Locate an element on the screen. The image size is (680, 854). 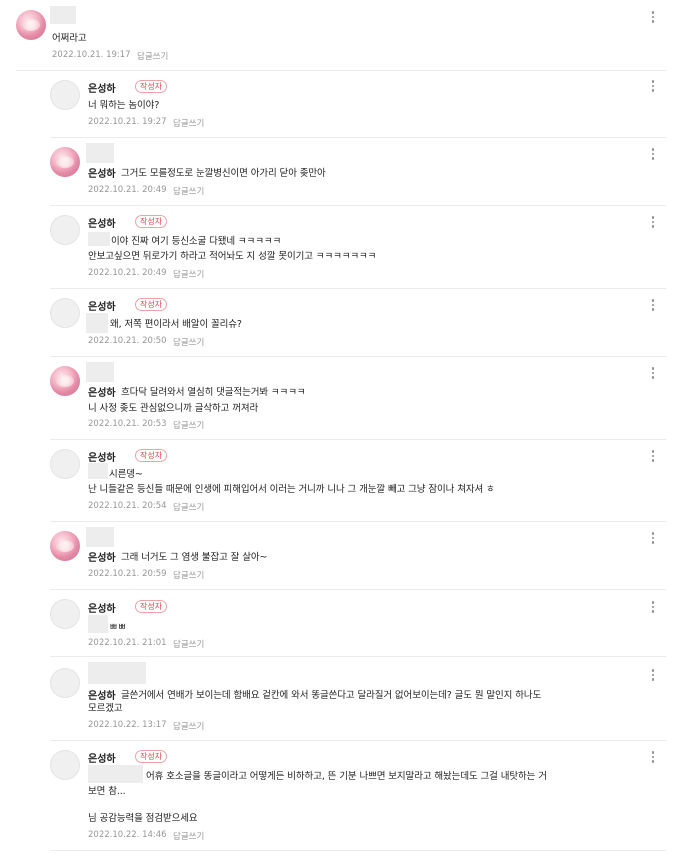
comment-date: 2022.10.21. 19:27 is located at coordinates (127, 122).